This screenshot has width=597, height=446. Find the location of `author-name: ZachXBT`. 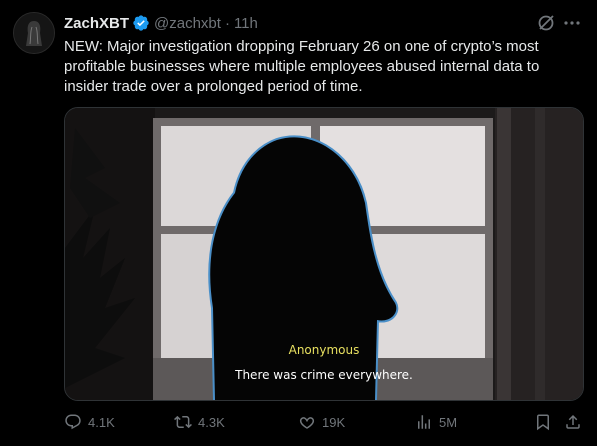

author-name: ZachXBT is located at coordinates (96, 23).